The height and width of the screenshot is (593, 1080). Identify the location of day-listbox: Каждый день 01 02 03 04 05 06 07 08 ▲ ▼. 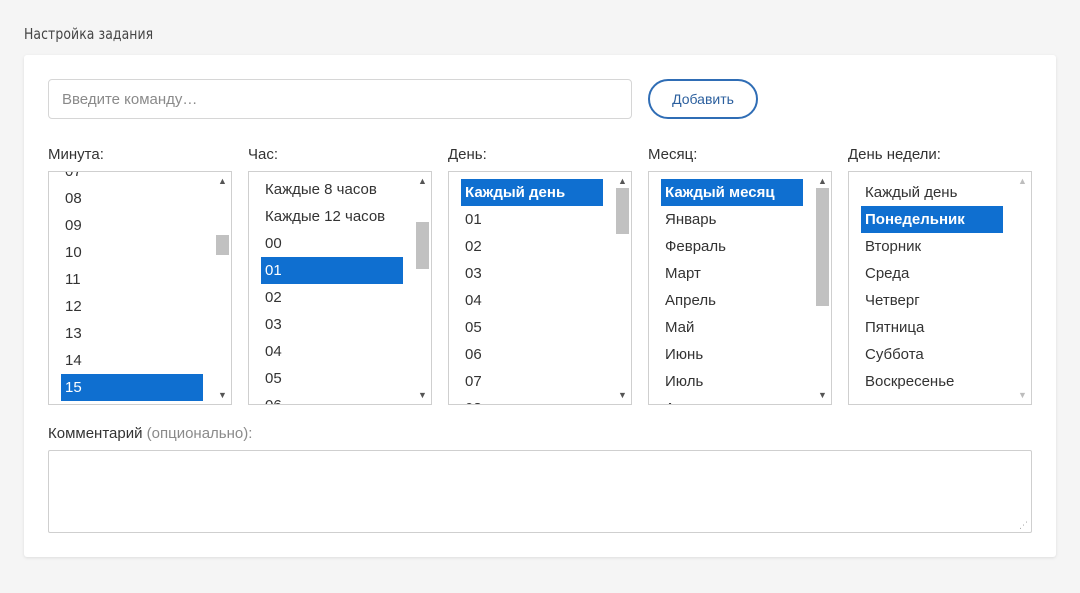
(540, 288).